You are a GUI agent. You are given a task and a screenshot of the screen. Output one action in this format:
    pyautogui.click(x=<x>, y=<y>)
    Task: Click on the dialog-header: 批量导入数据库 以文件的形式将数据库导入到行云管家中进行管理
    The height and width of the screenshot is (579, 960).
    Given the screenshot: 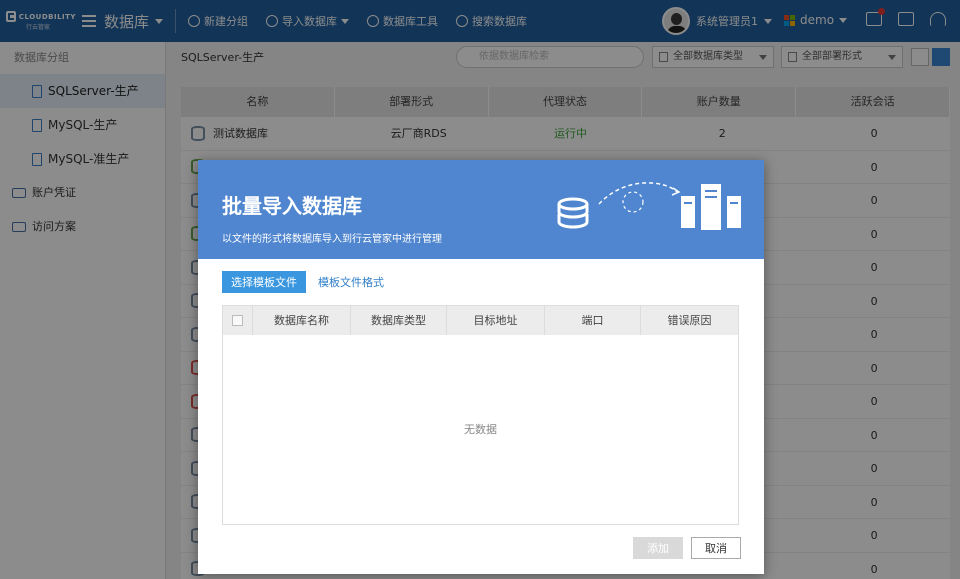 What is the action you would take?
    pyautogui.click(x=481, y=209)
    